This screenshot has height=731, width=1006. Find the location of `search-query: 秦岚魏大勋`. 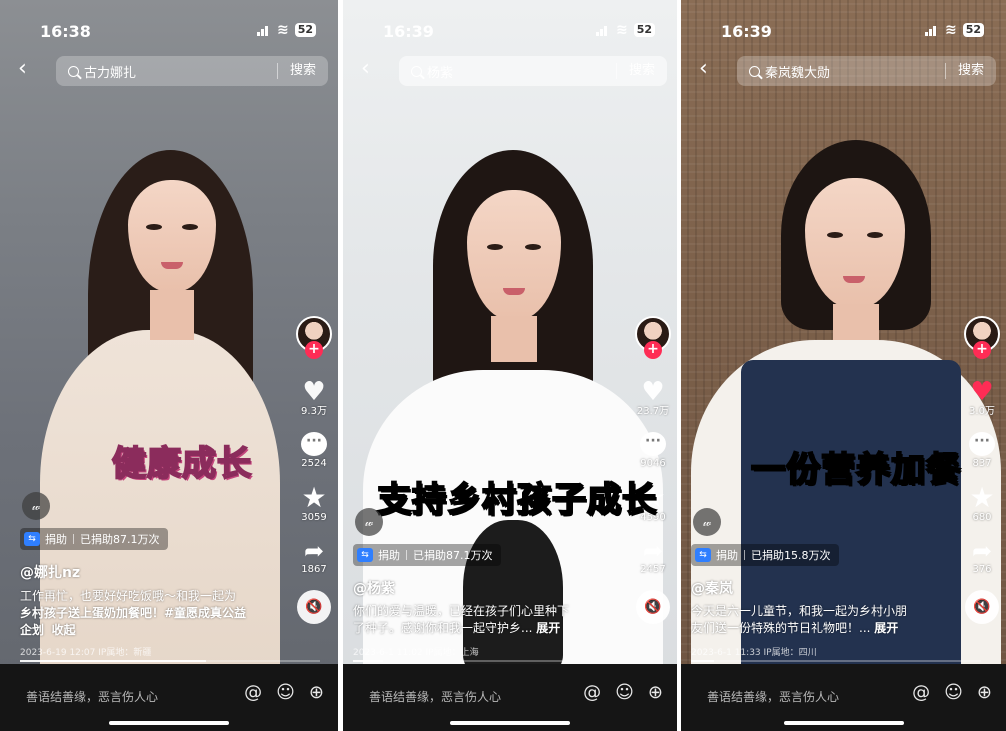

search-query: 秦岚魏大勋 is located at coordinates (798, 73).